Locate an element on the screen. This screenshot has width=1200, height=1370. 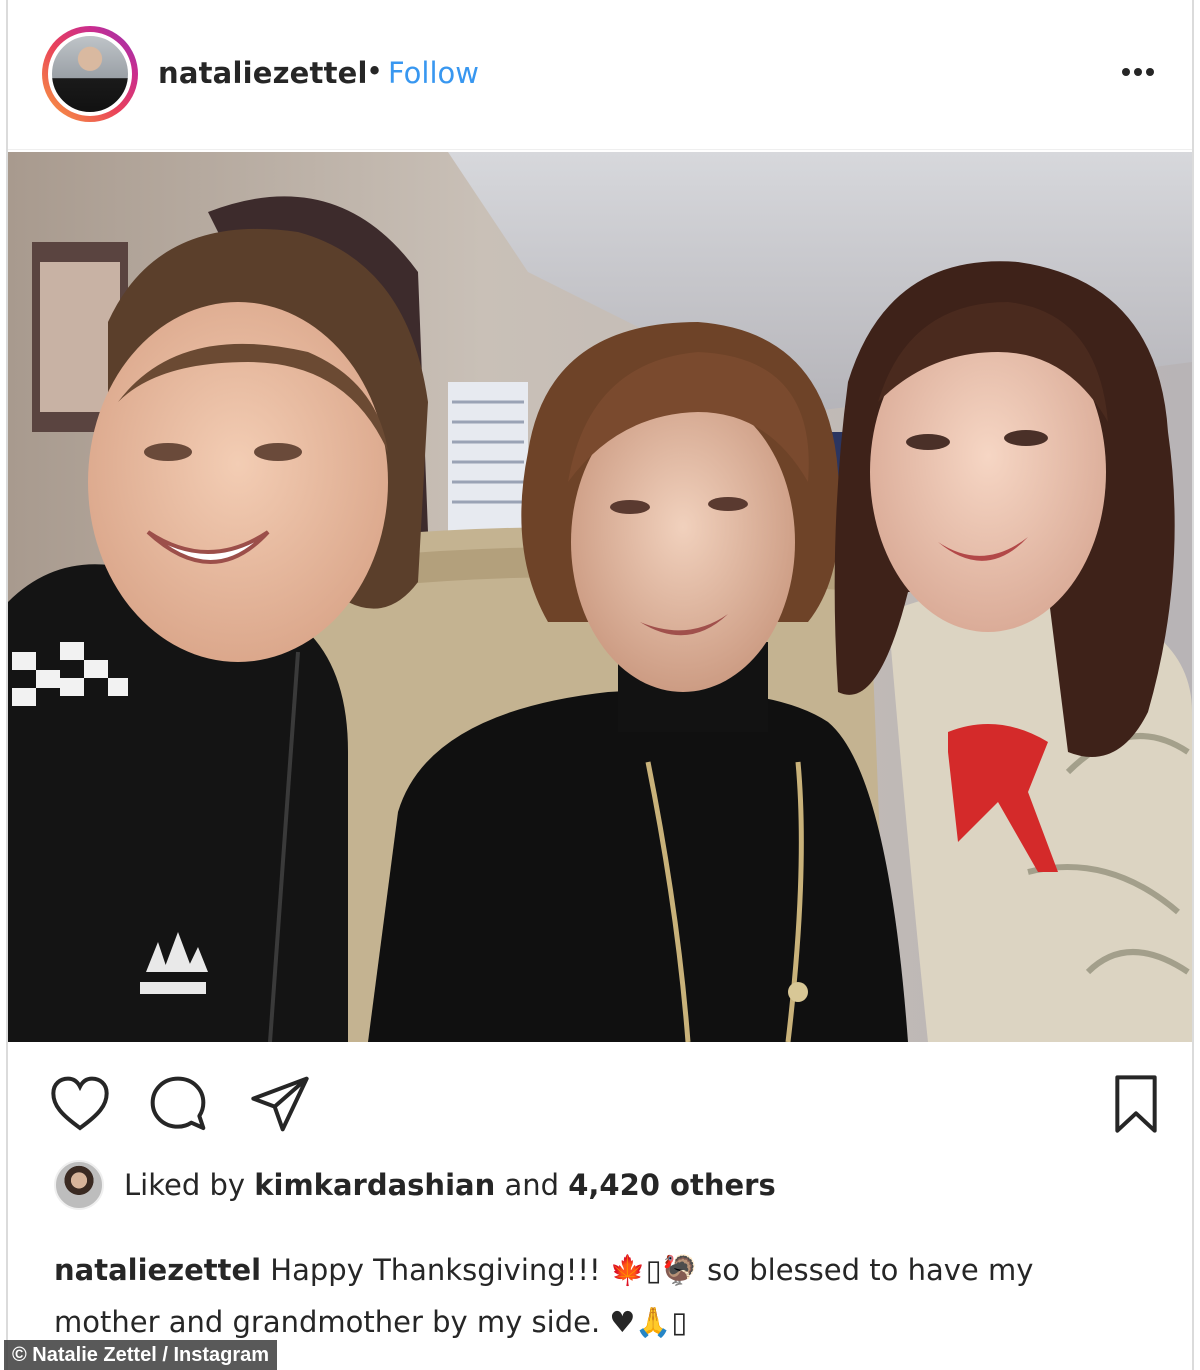
post-actions-bar is located at coordinates (600, 1105).